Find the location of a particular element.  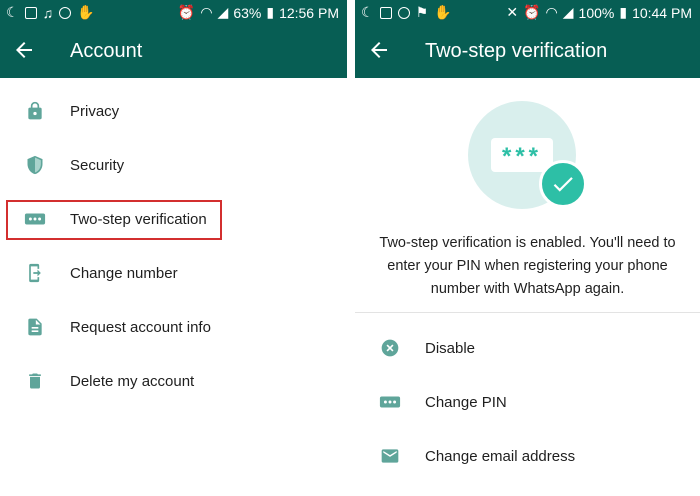

status-bar: ☾ ♫ ✋ ⏰ ◠ ◢ 63% ▮ 12:56 PM is located at coordinates (173, 12).